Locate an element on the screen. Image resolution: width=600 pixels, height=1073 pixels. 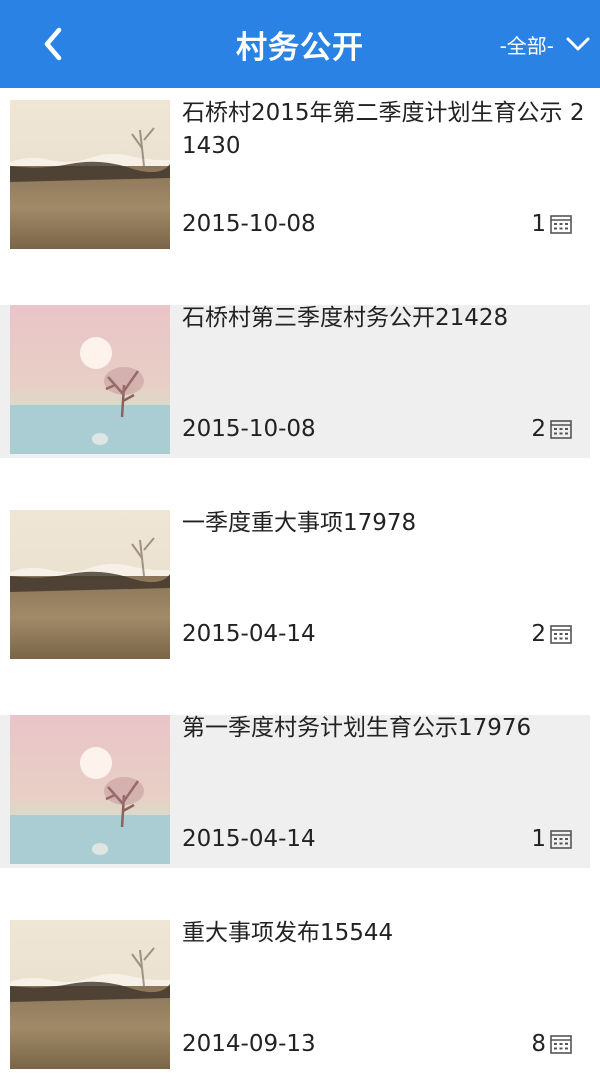
app-header: 村务公开 -全部- is located at coordinates (300, 44).